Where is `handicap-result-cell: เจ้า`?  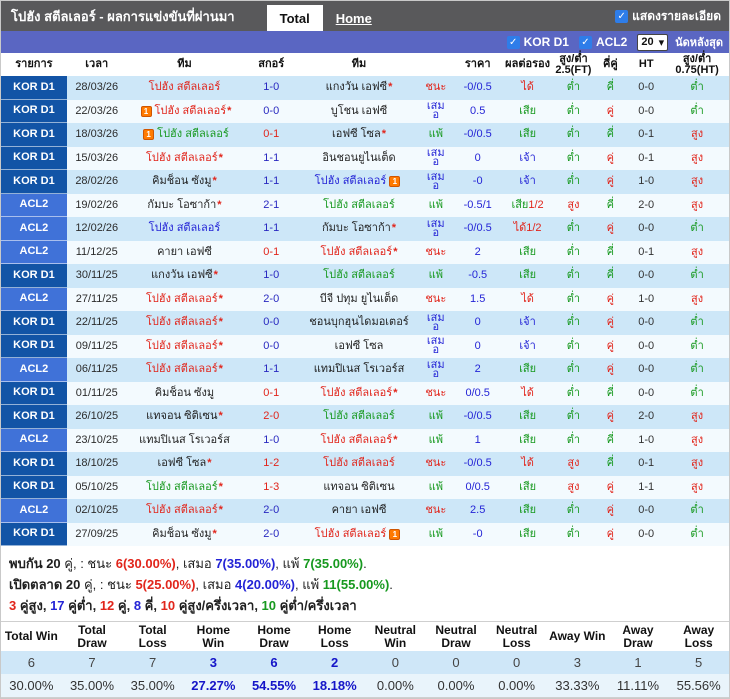
handicap-result-cell: เจ้า is located at coordinates (528, 159).